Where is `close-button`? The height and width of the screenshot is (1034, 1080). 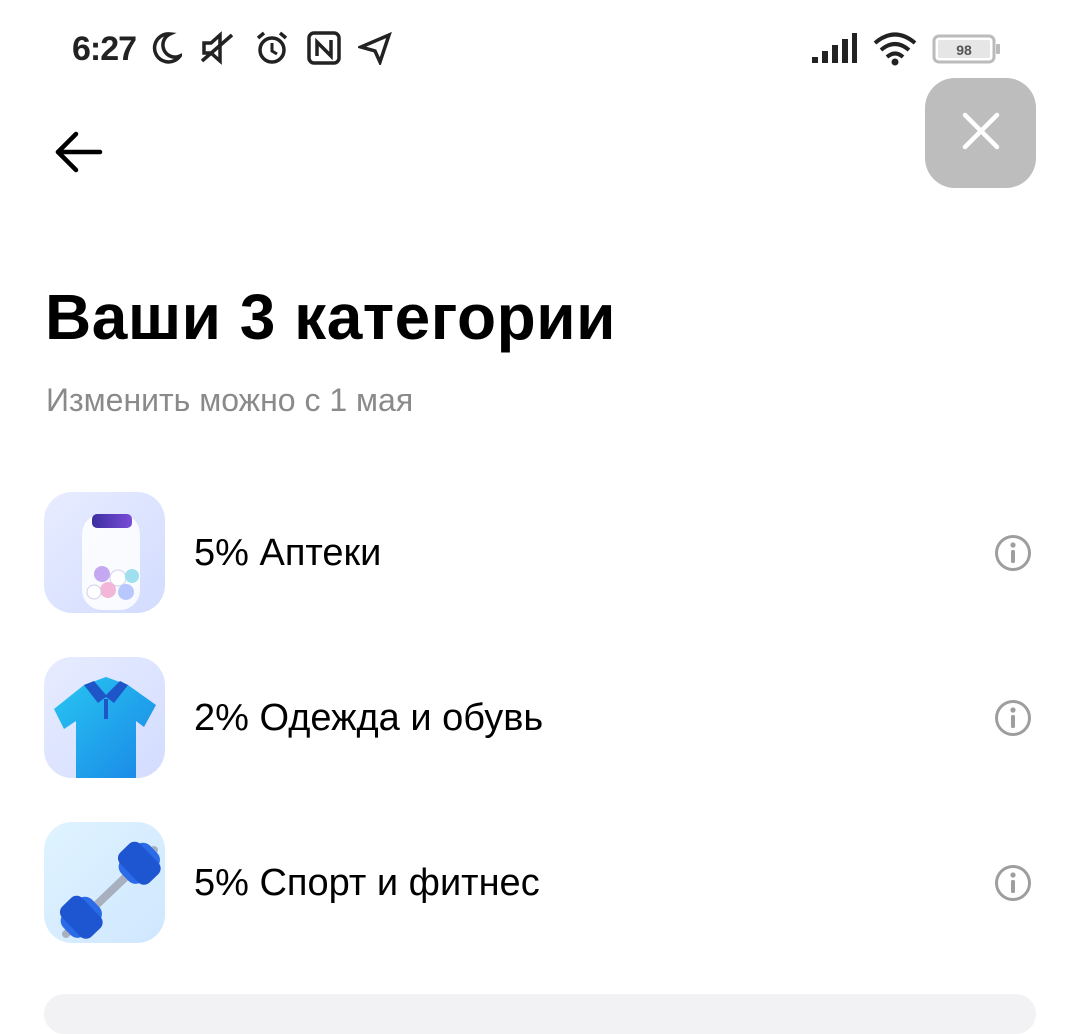 close-button is located at coordinates (980, 133).